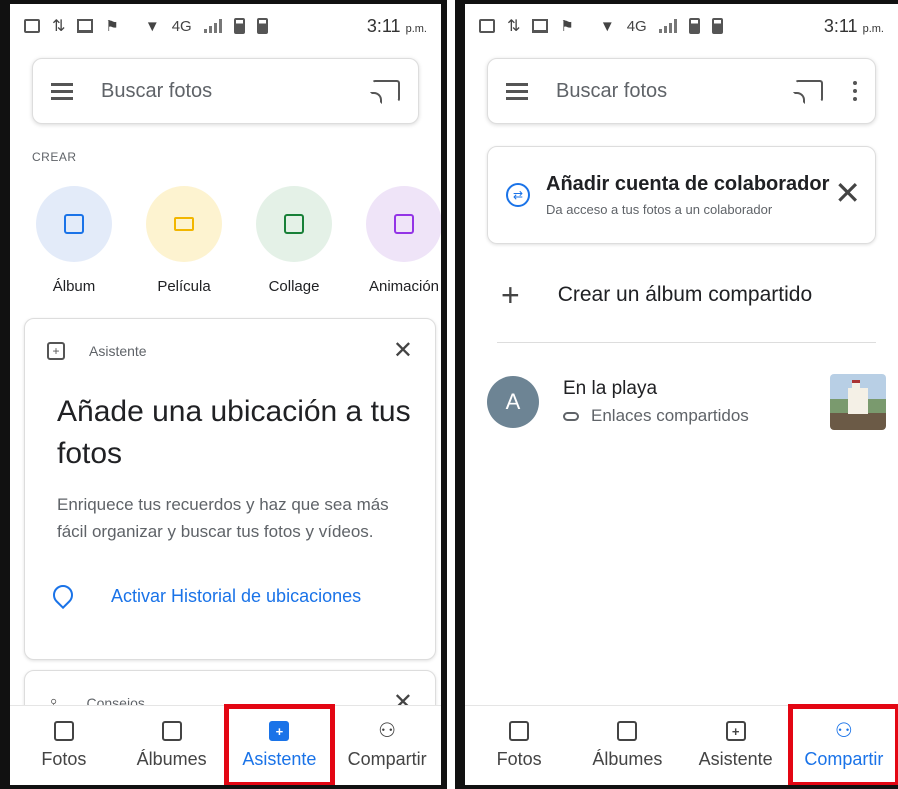  I want to click on create-row: Álbum Película Collage Animación, so click(238, 240).